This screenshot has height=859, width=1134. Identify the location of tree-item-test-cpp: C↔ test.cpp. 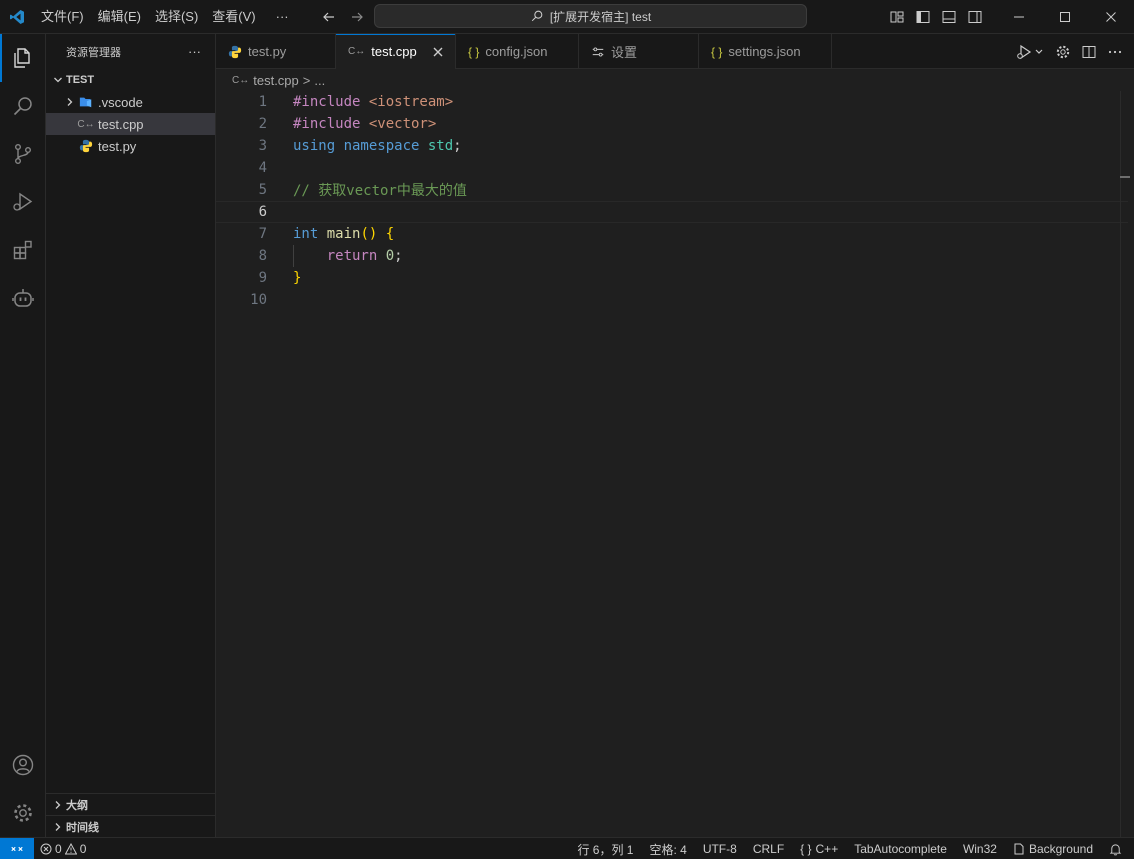
(130, 124).